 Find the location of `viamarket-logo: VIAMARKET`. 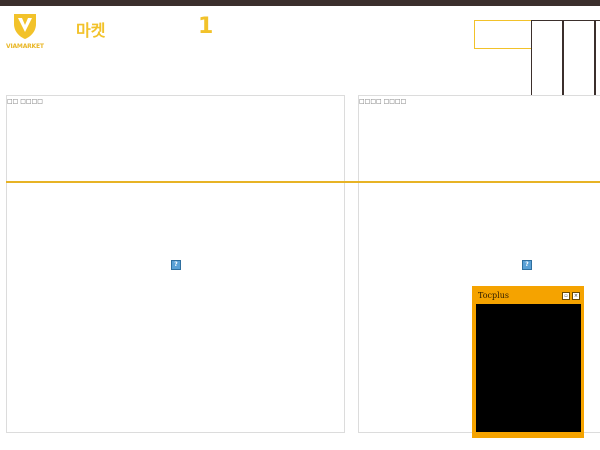

viamarket-logo: VIAMARKET is located at coordinates (26, 31).